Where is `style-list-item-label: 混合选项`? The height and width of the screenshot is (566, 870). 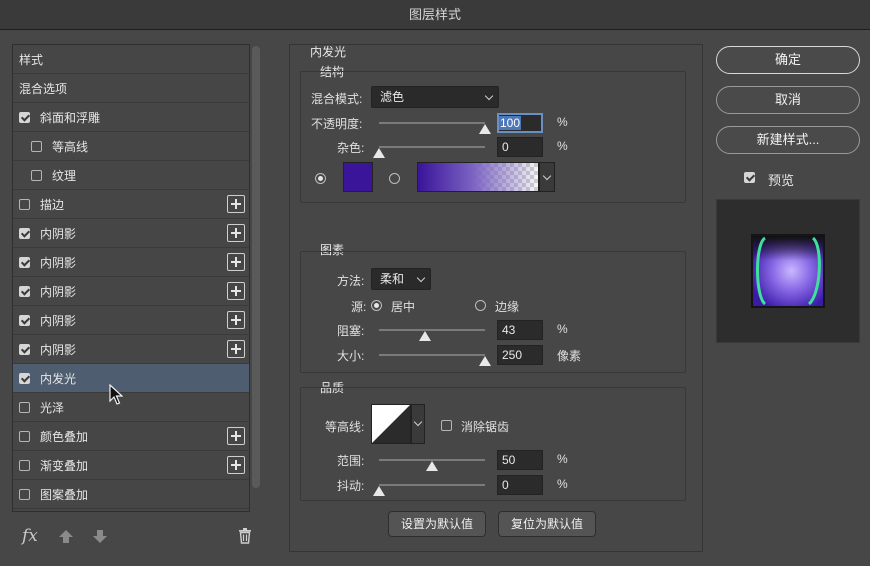
style-list-item-label: 混合选项 is located at coordinates (43, 88).